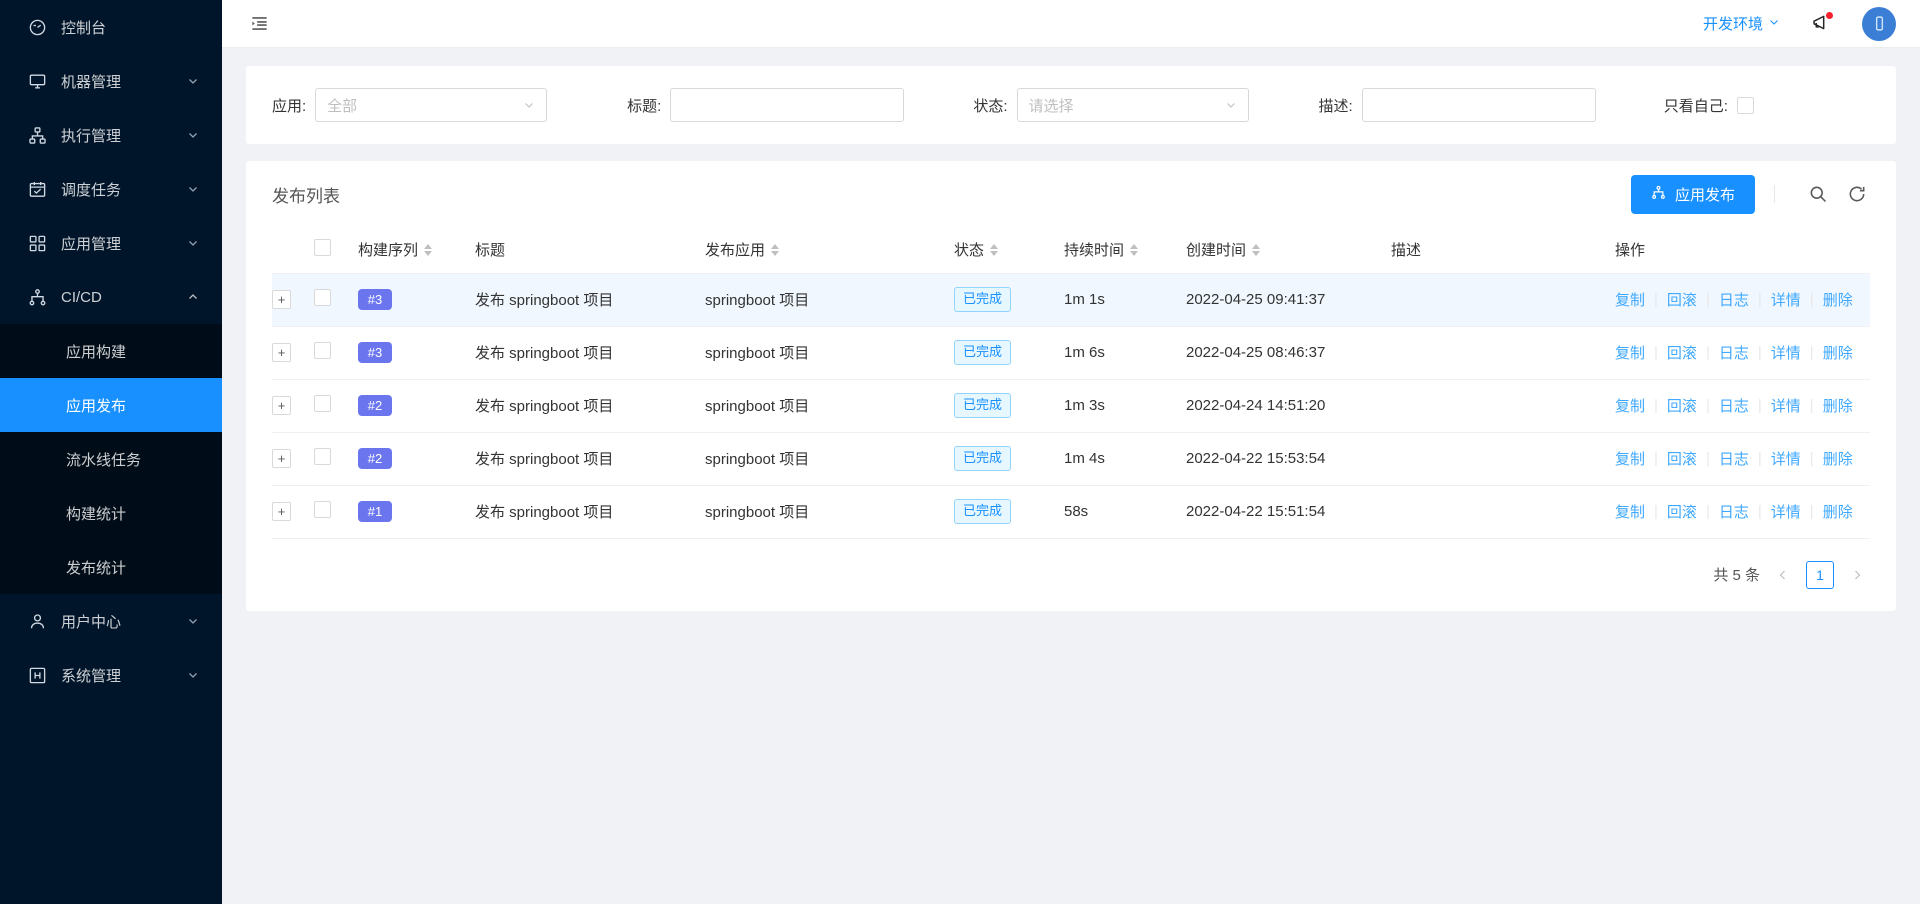 This screenshot has height=904, width=1920. I want to click on avatar, so click(1879, 23).